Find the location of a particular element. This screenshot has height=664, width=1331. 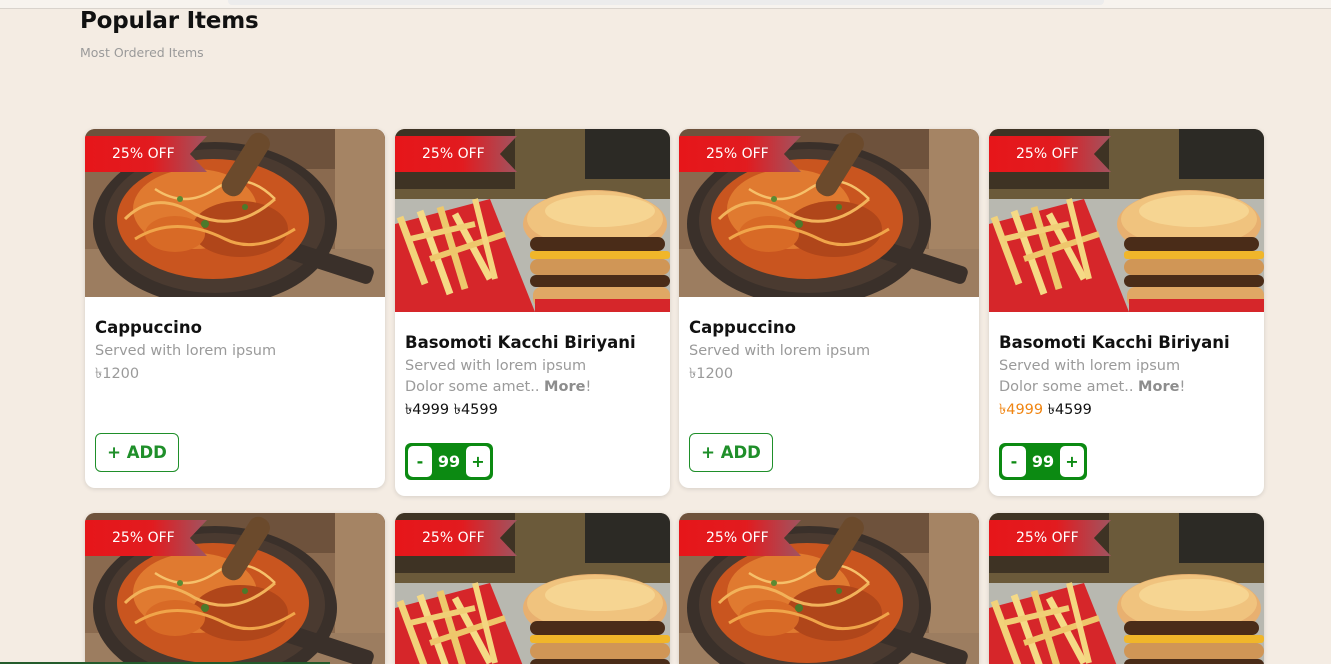

section-title: Popular Items is located at coordinates (169, 21).